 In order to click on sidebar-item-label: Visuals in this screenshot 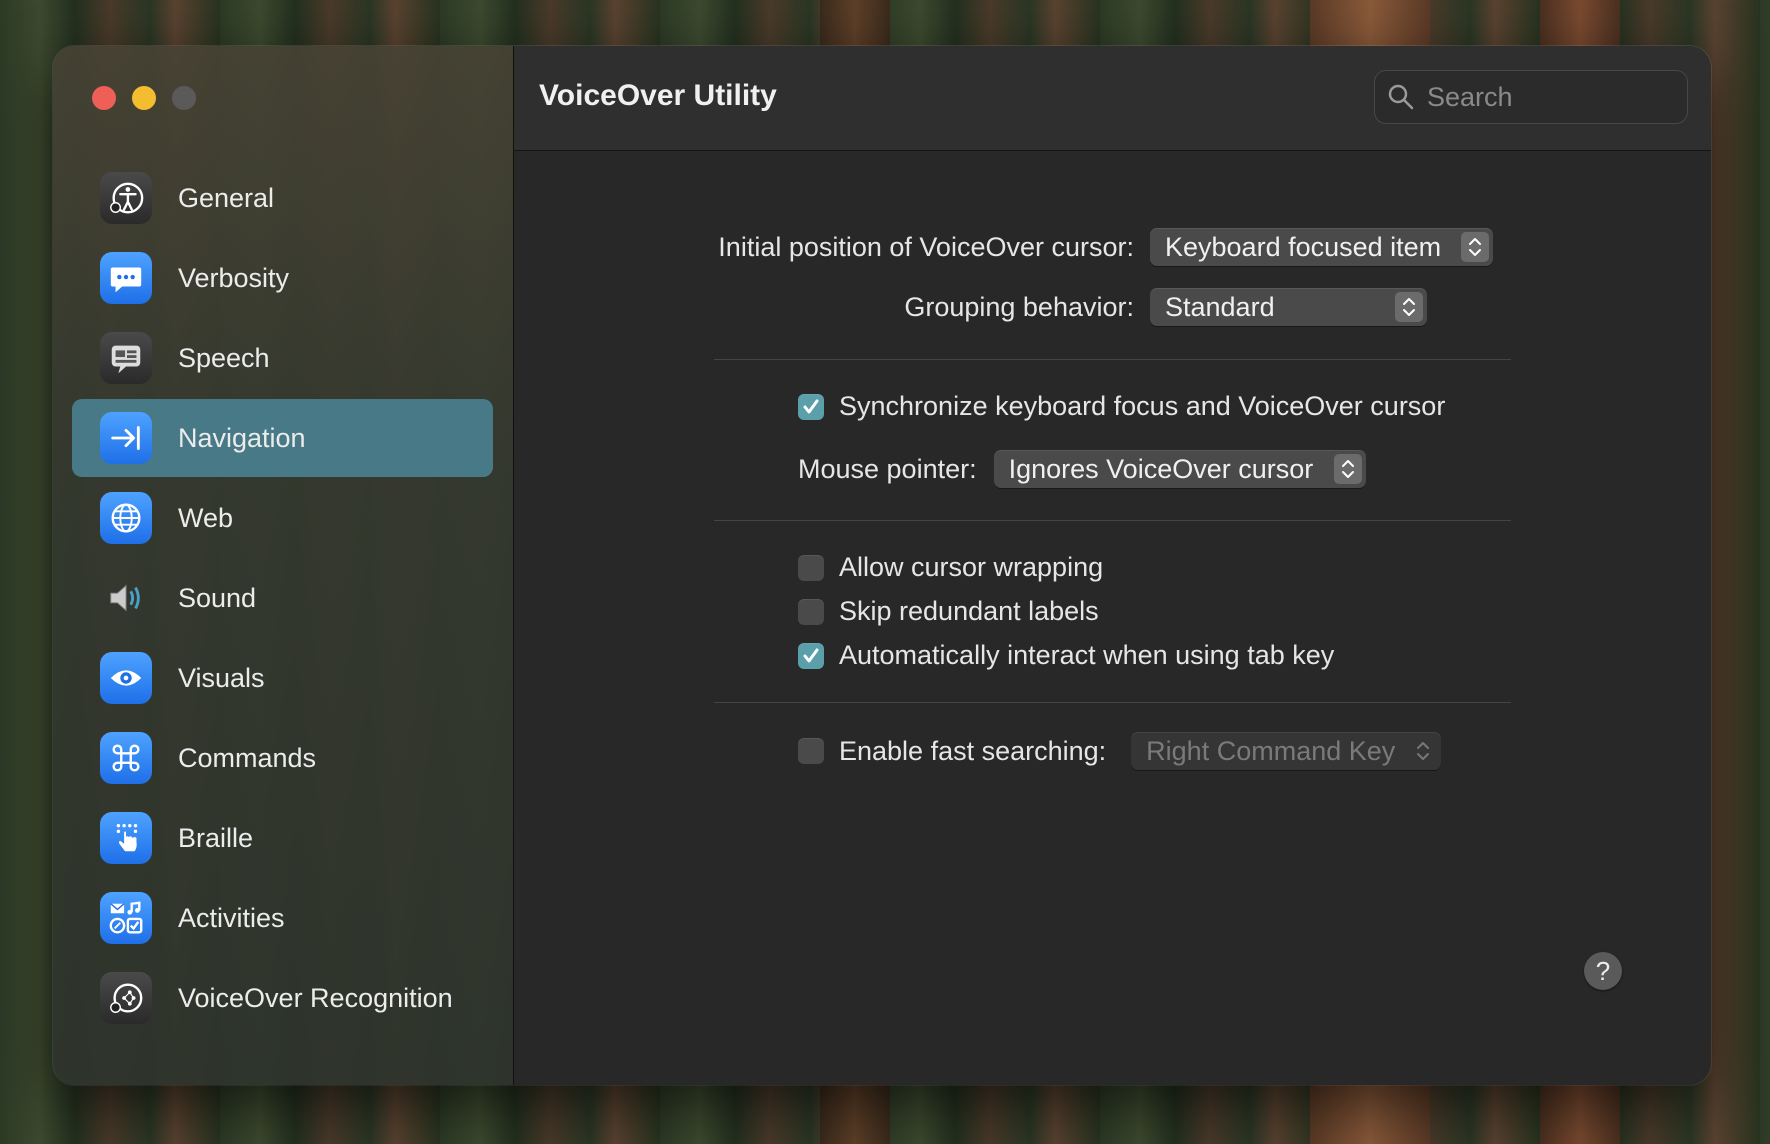, I will do `click(221, 677)`.